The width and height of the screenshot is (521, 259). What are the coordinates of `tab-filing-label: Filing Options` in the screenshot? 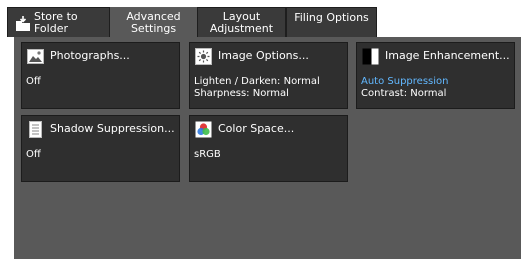 It's located at (331, 17).